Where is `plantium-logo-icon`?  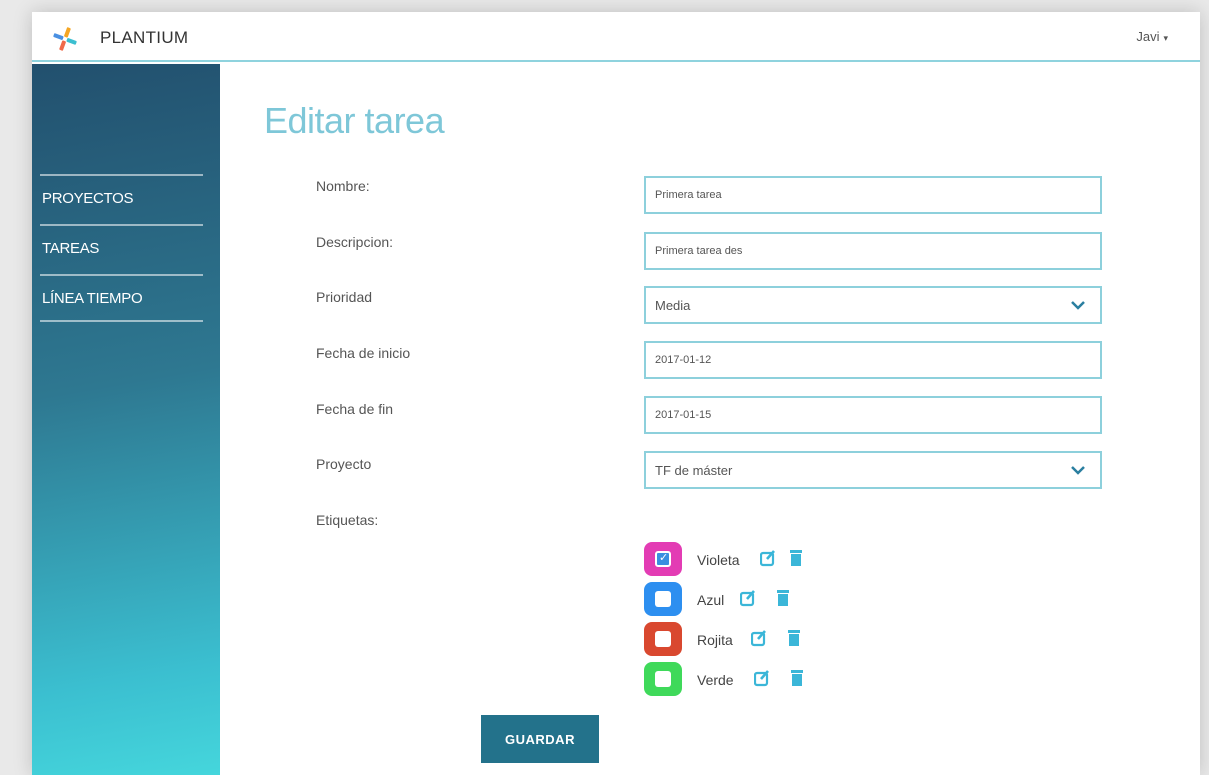 plantium-logo-icon is located at coordinates (65, 39).